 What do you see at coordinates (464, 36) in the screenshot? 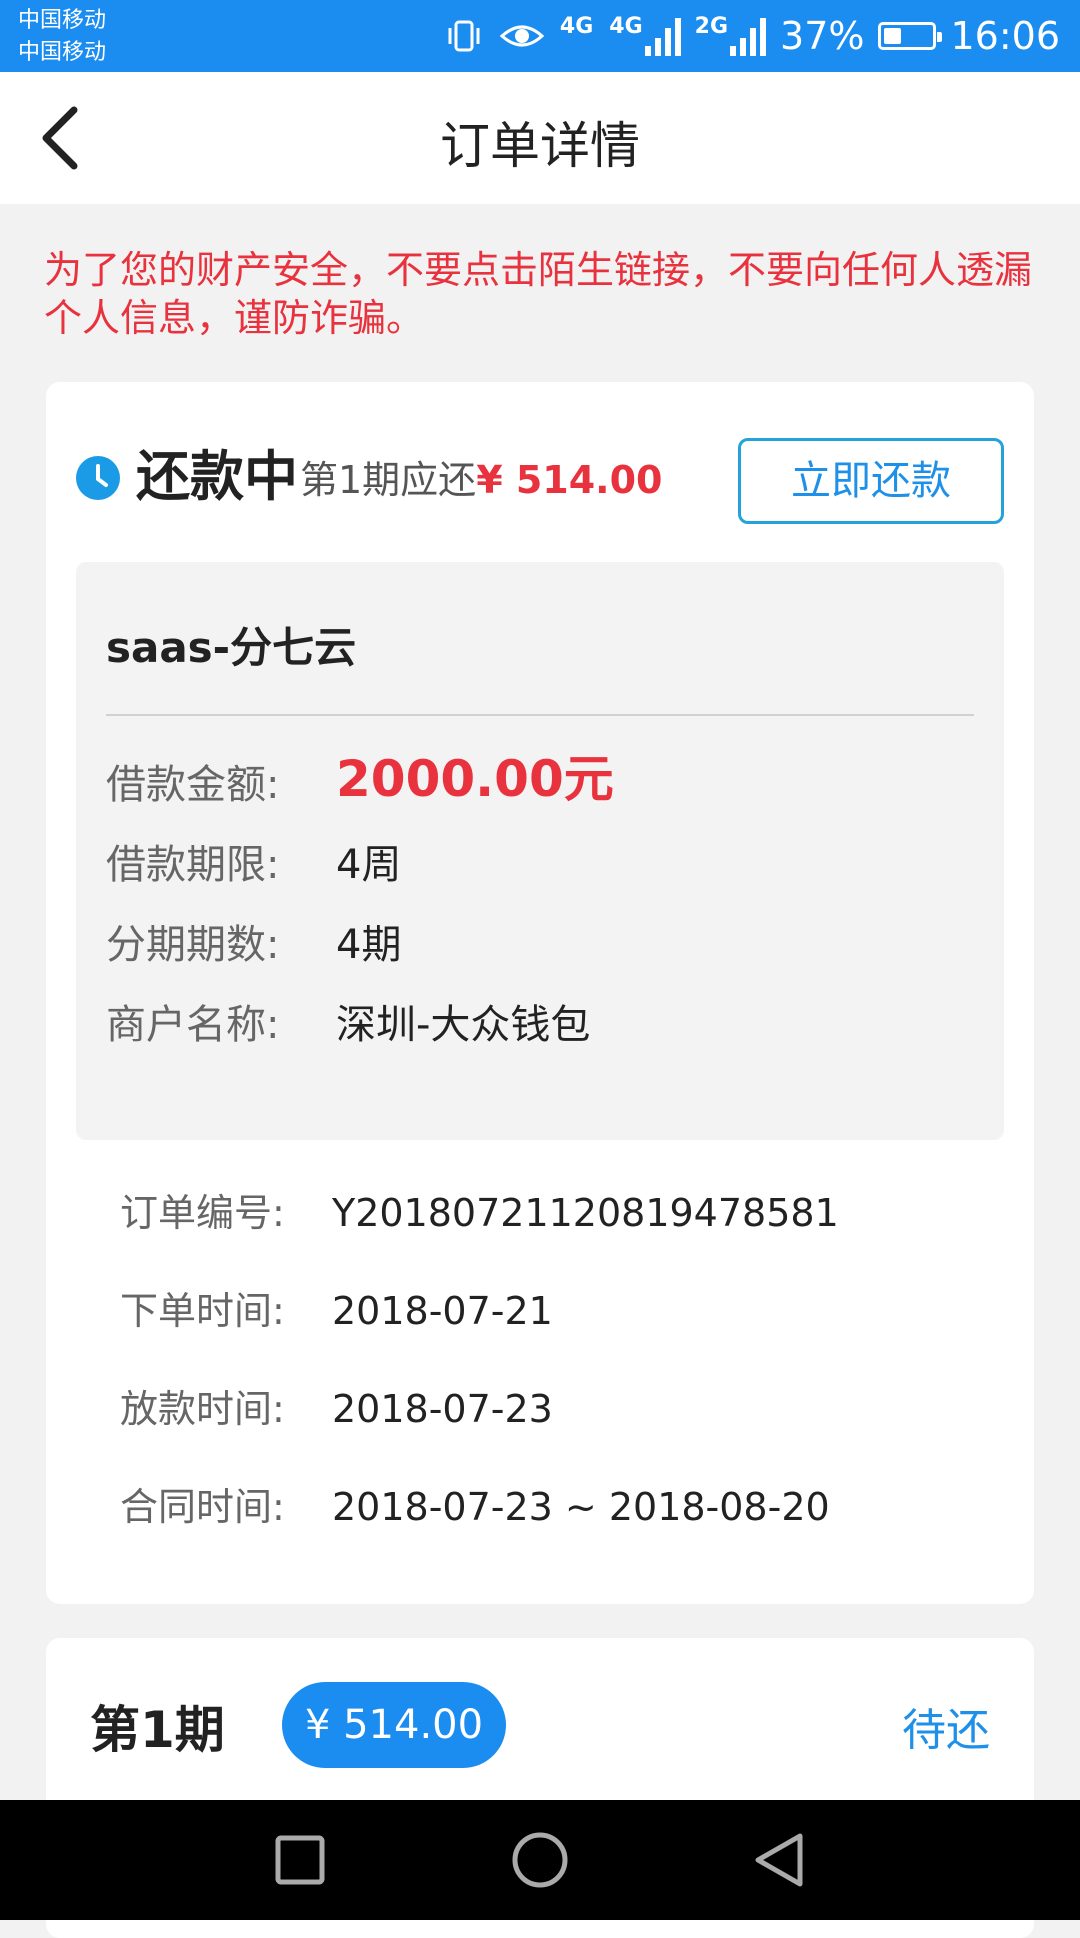
I see `vibrate-icon` at bounding box center [464, 36].